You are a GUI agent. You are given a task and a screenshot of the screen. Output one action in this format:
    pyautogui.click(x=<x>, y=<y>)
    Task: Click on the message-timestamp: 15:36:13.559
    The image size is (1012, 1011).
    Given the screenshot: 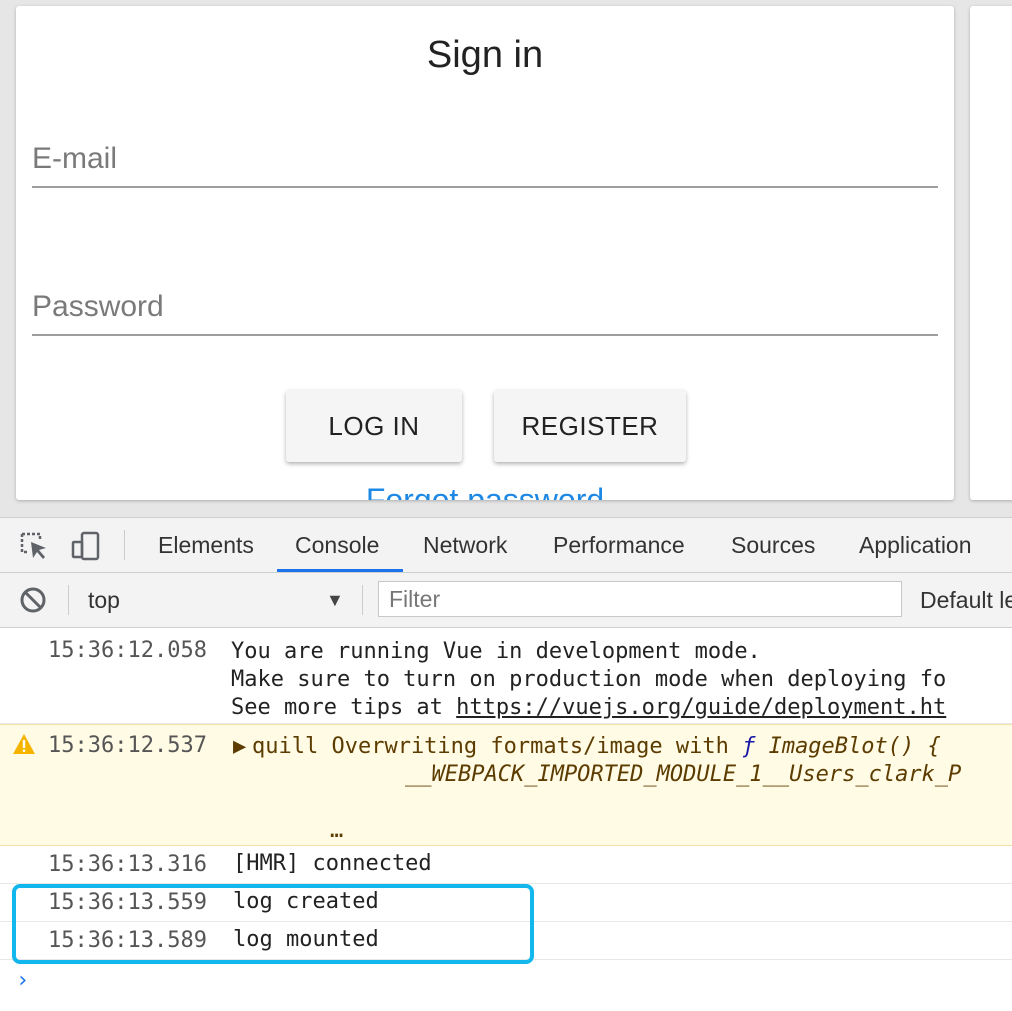 What is the action you would take?
    pyautogui.click(x=127, y=902)
    